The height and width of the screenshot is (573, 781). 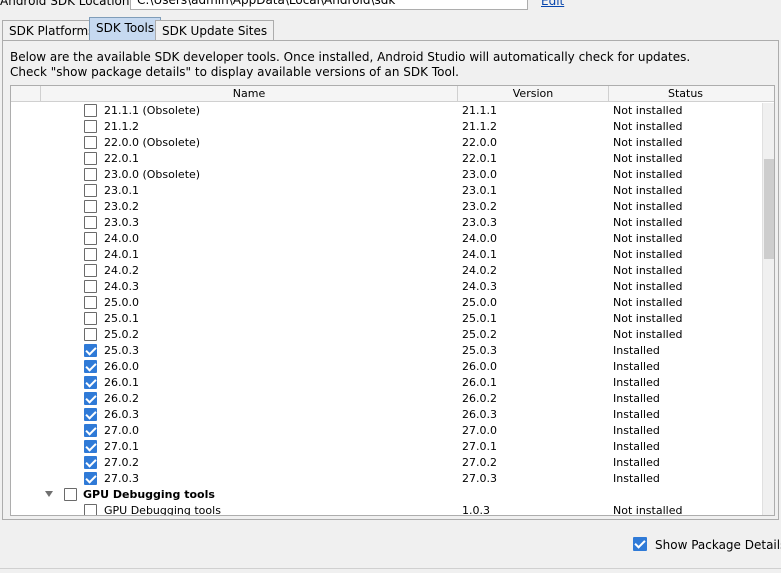 What do you see at coordinates (386, 479) in the screenshot?
I see `table-row: 27.0.3 27.0.3 Installed` at bounding box center [386, 479].